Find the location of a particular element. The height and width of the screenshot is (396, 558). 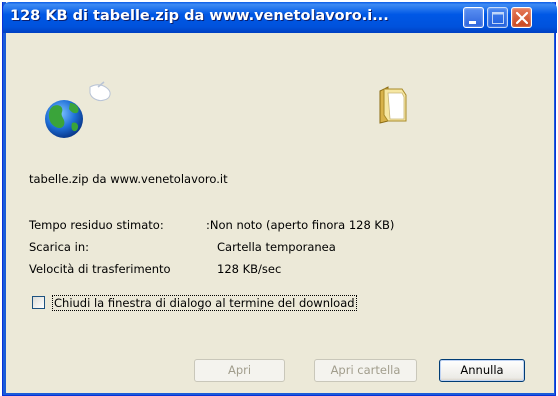

download-to-label: Scarica in: is located at coordinates (59, 247).